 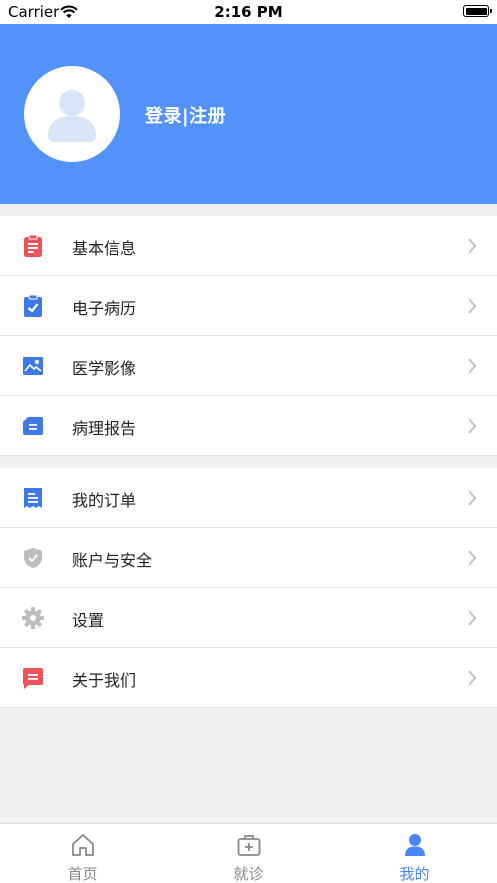 What do you see at coordinates (83, 845) in the screenshot?
I see `home-icon` at bounding box center [83, 845].